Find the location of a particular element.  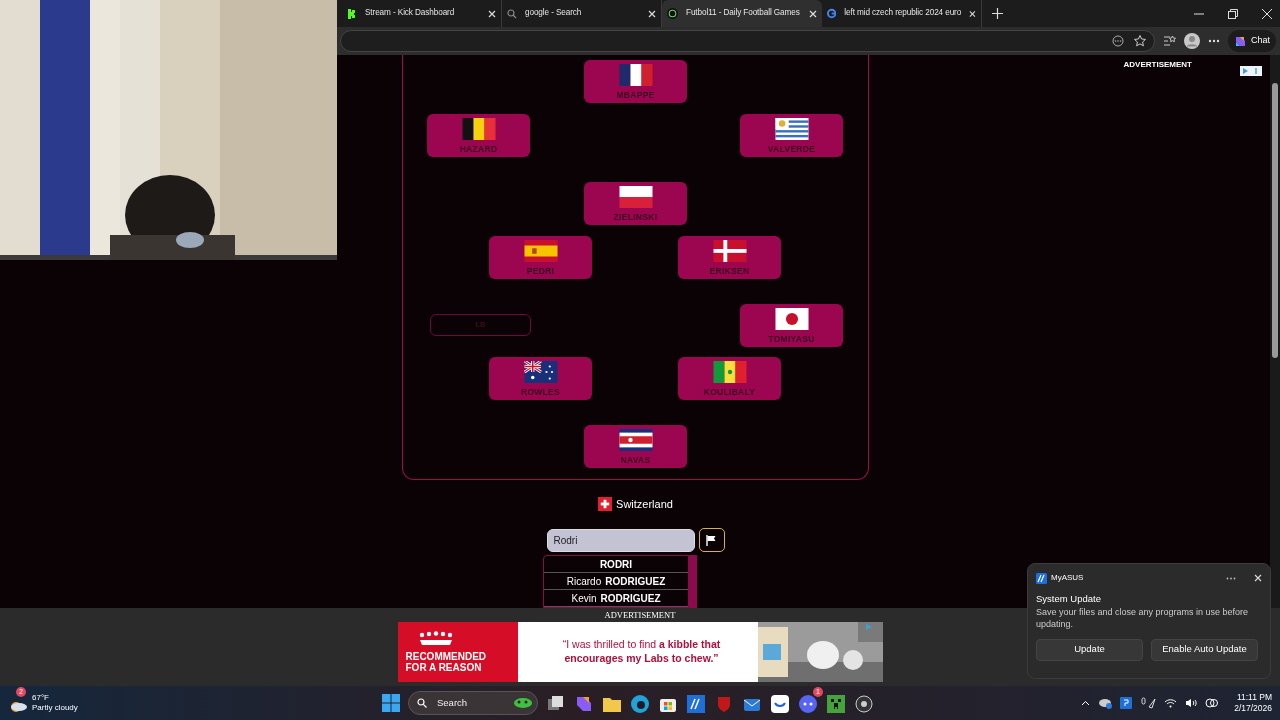

suggestion-item: Kevin RODRIGUEZ is located at coordinates (616, 598).